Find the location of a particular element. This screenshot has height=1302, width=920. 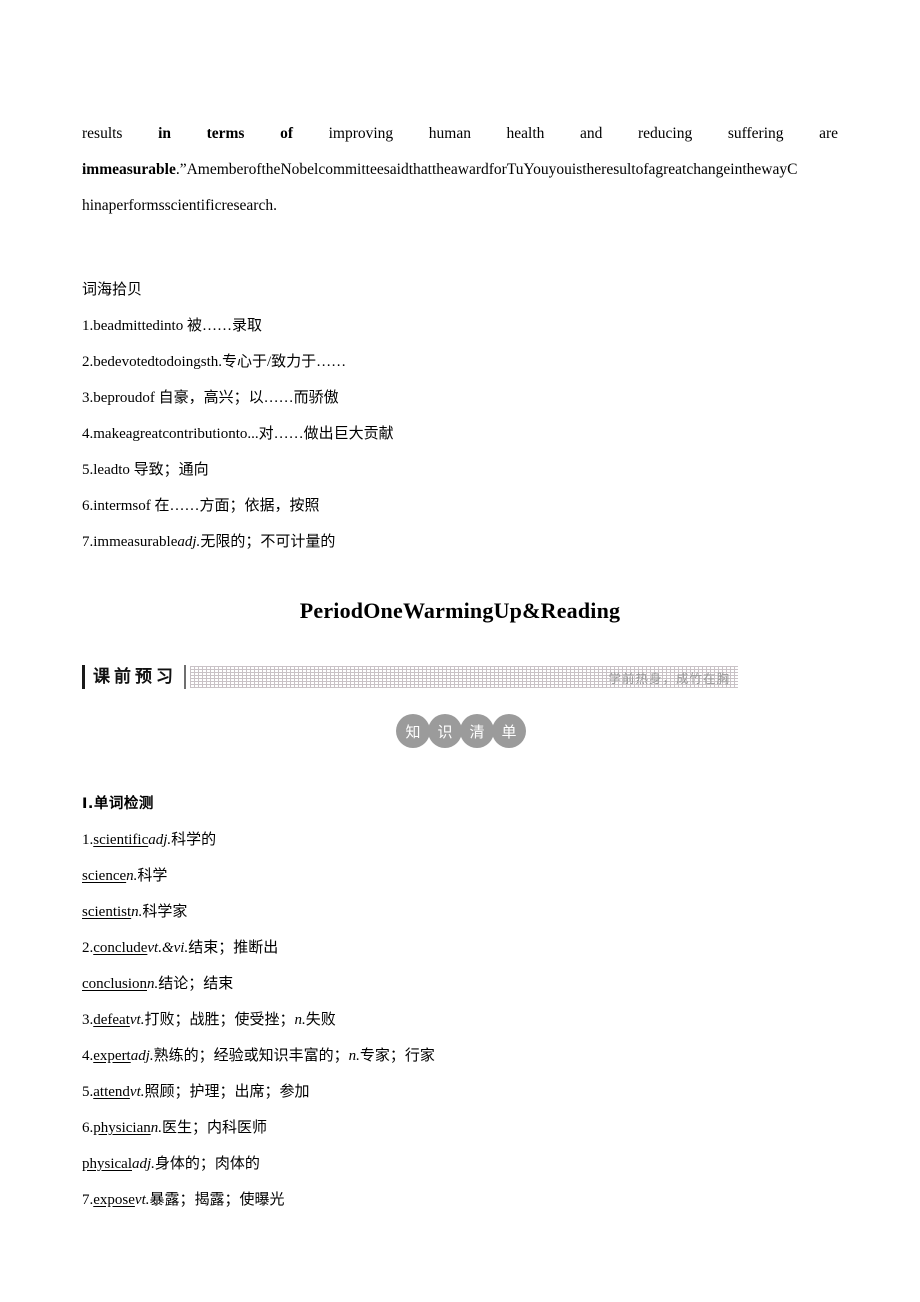

list-item: 3.beproudof 自豪，高兴；以……而骄傲 is located at coordinates (460, 398).